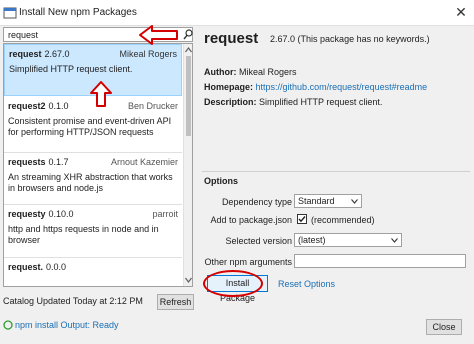 The height and width of the screenshot is (344, 474). Describe the element at coordinates (188, 34) in the screenshot. I see `search-icon` at that location.